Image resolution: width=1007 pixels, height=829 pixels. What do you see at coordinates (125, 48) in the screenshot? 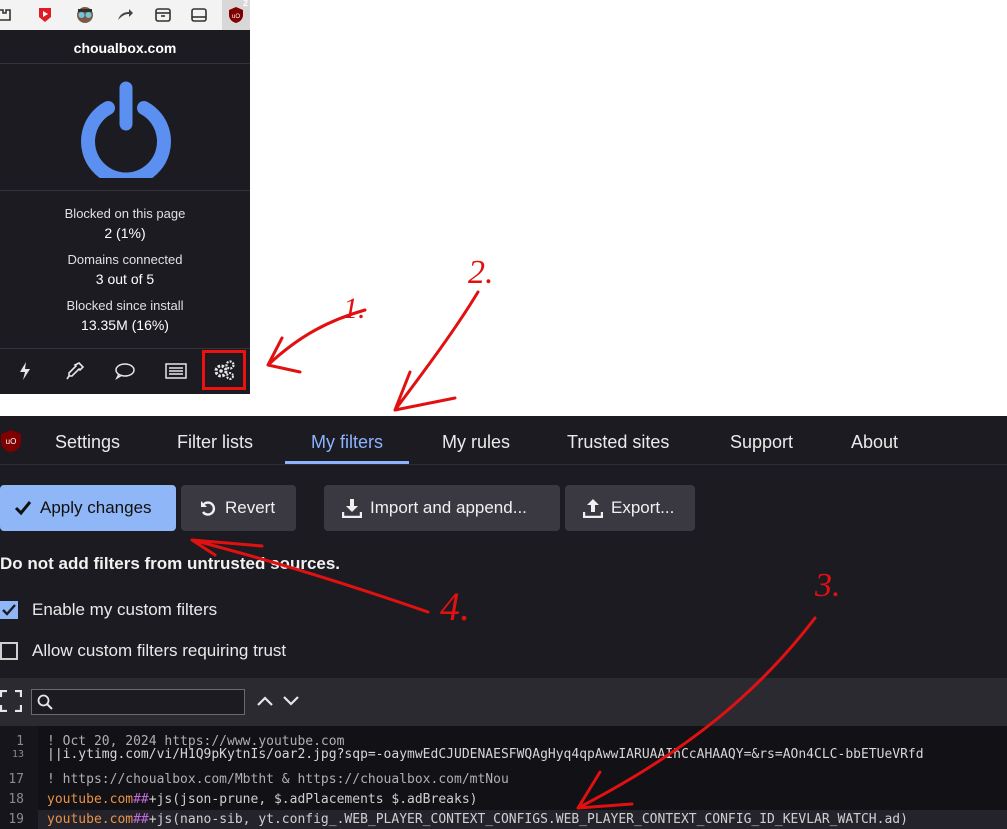
I see `popup-domain: choualbox.com` at bounding box center [125, 48].